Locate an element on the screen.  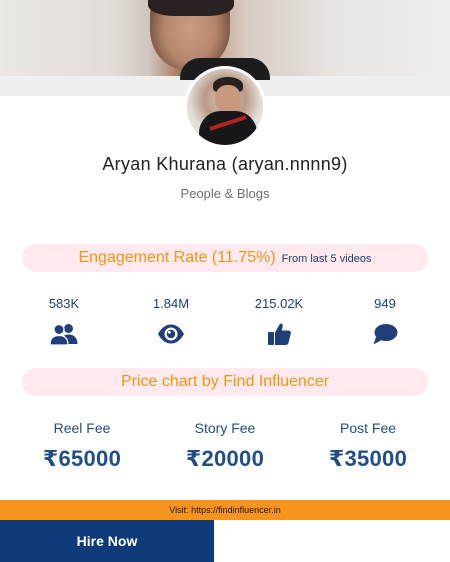
visit-link-text: Visit: https://findinfluencer.in is located at coordinates (224, 510).